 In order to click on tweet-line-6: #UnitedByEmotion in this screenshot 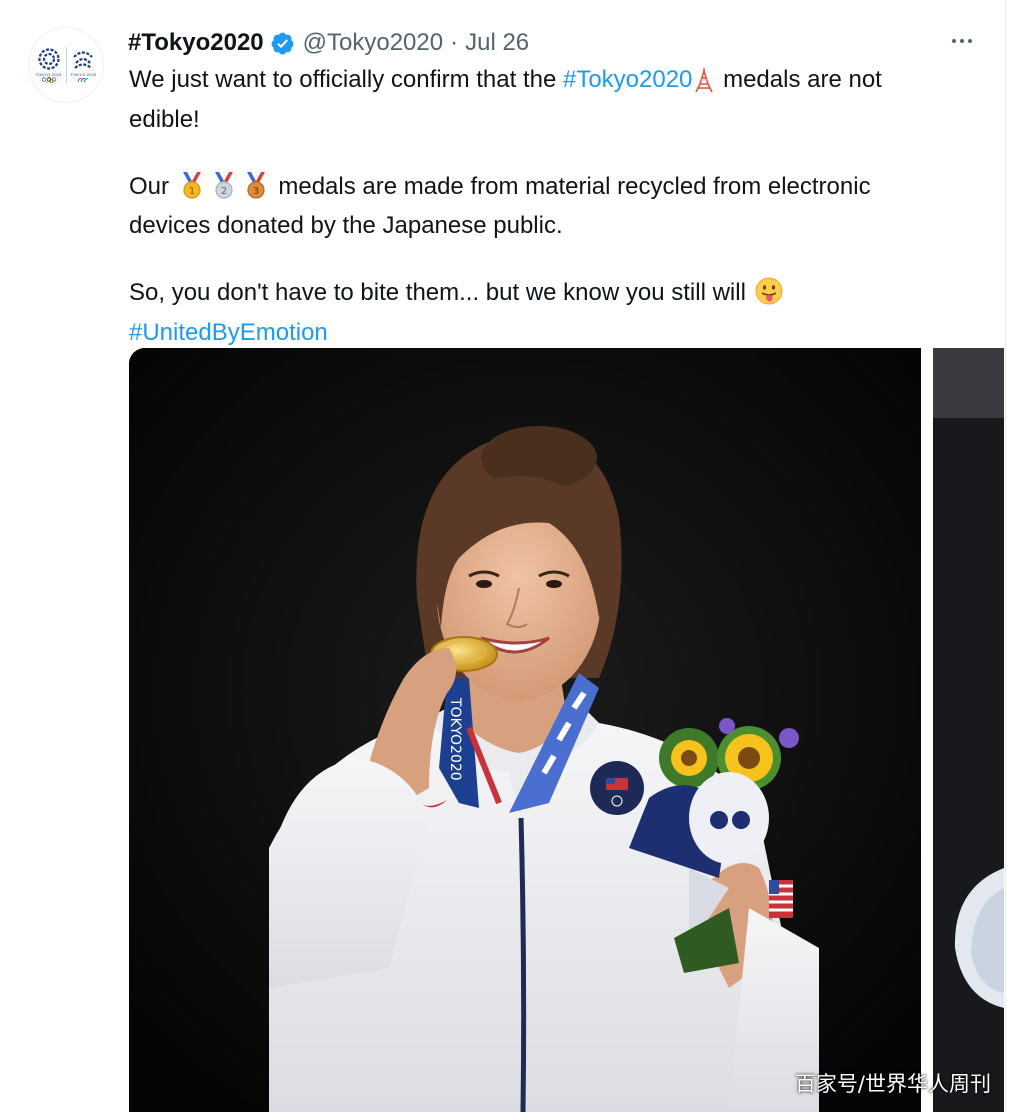, I will do `click(559, 333)`.